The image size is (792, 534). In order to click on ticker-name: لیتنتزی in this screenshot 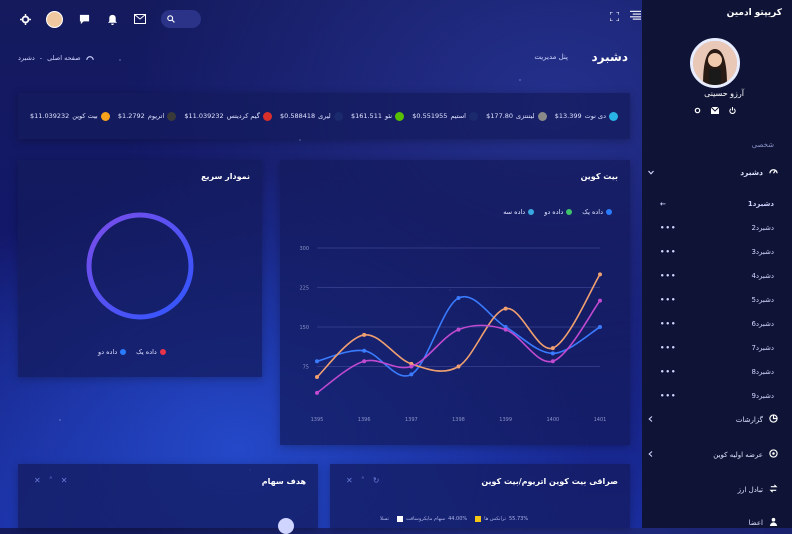, I will do `click(525, 116)`.